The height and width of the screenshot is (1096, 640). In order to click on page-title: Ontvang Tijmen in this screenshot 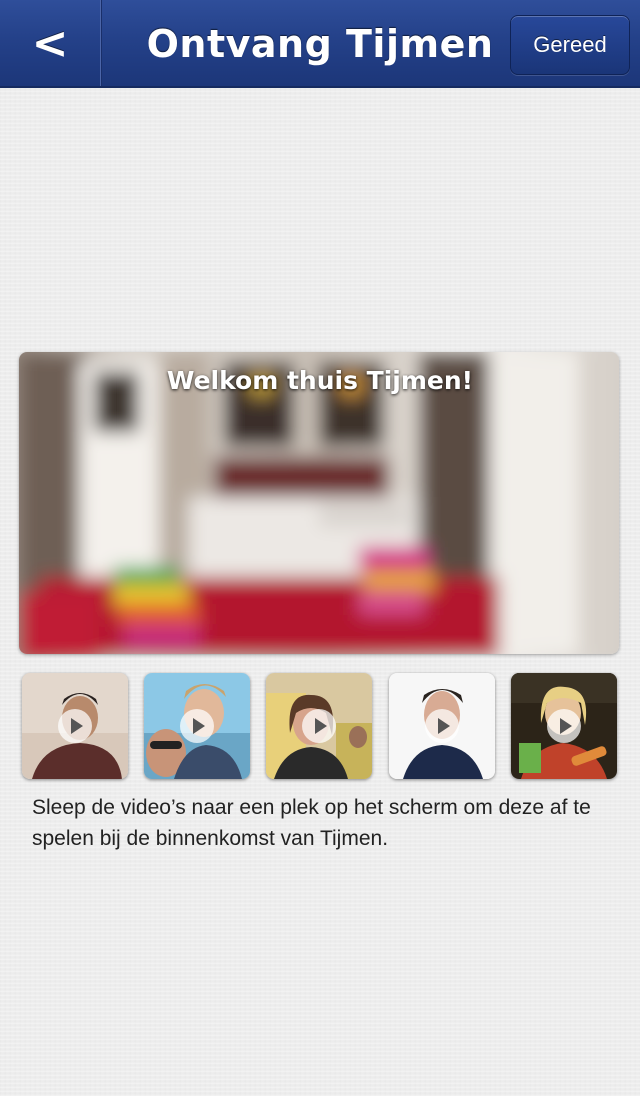, I will do `click(320, 44)`.